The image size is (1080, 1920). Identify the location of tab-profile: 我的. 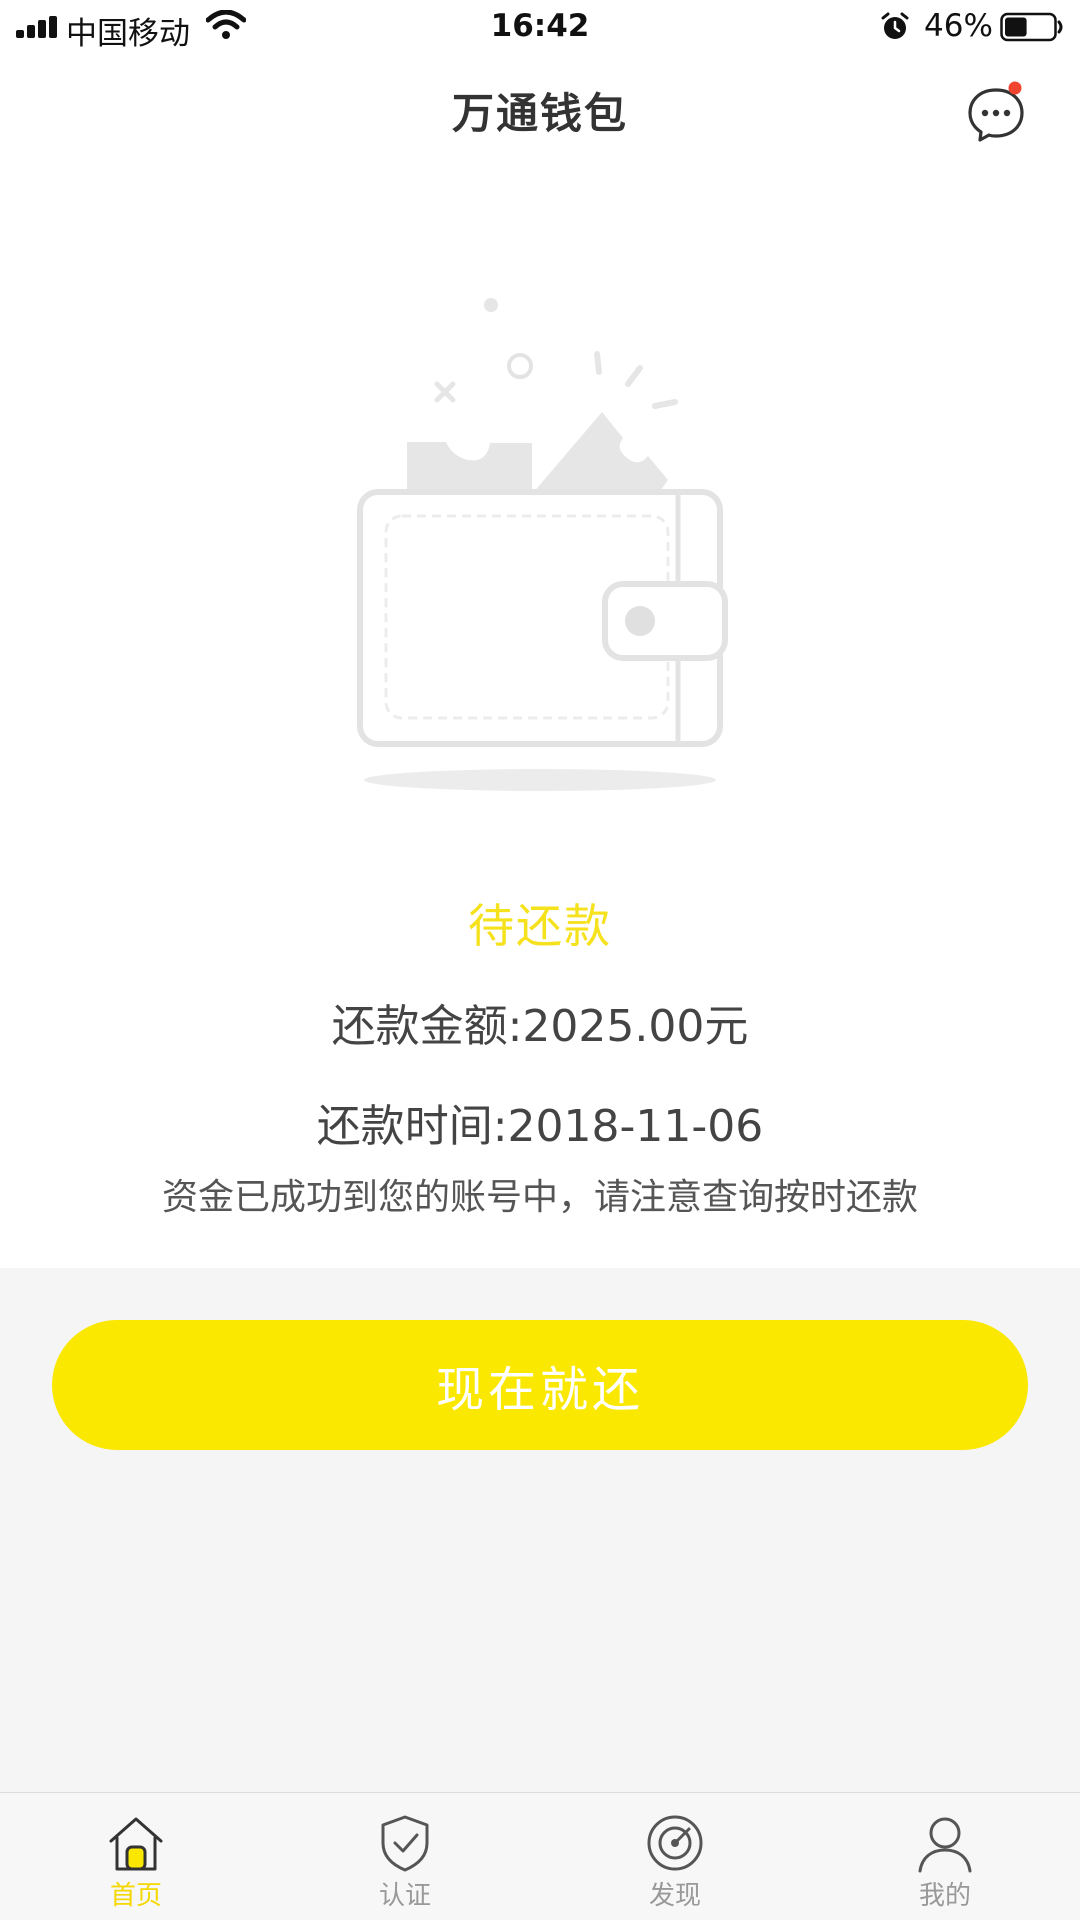
(945, 1856).